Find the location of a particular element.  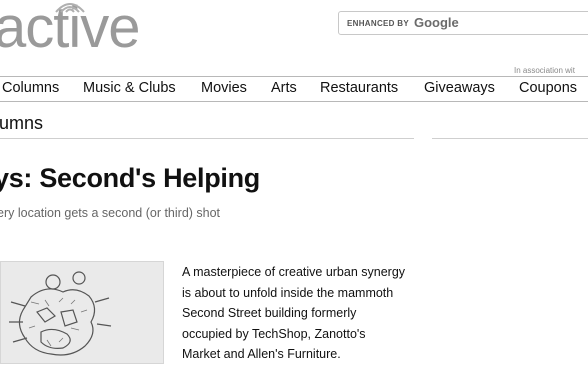

search-enhanced-label: ENHANCED BY is located at coordinates (378, 23).